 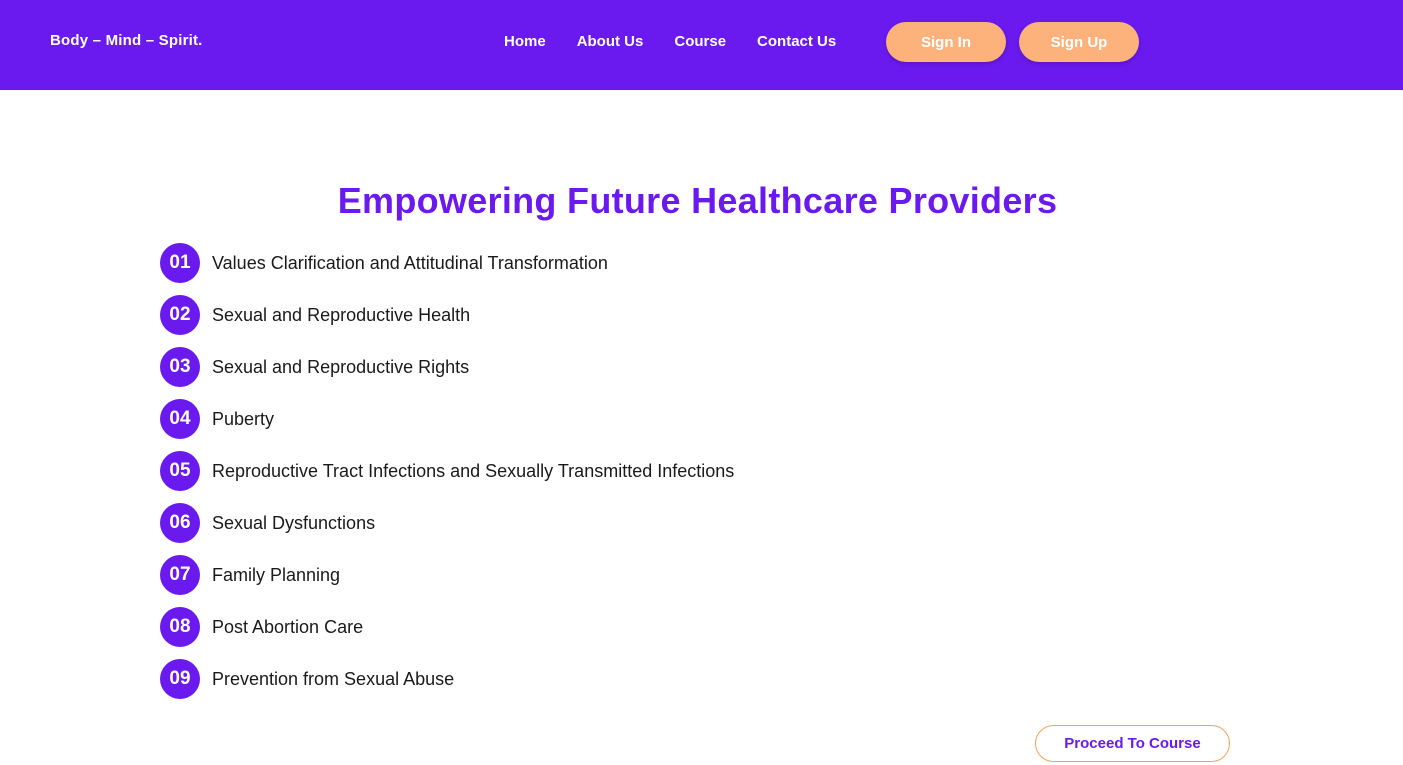 I want to click on nav-course-link: Course, so click(x=700, y=41).